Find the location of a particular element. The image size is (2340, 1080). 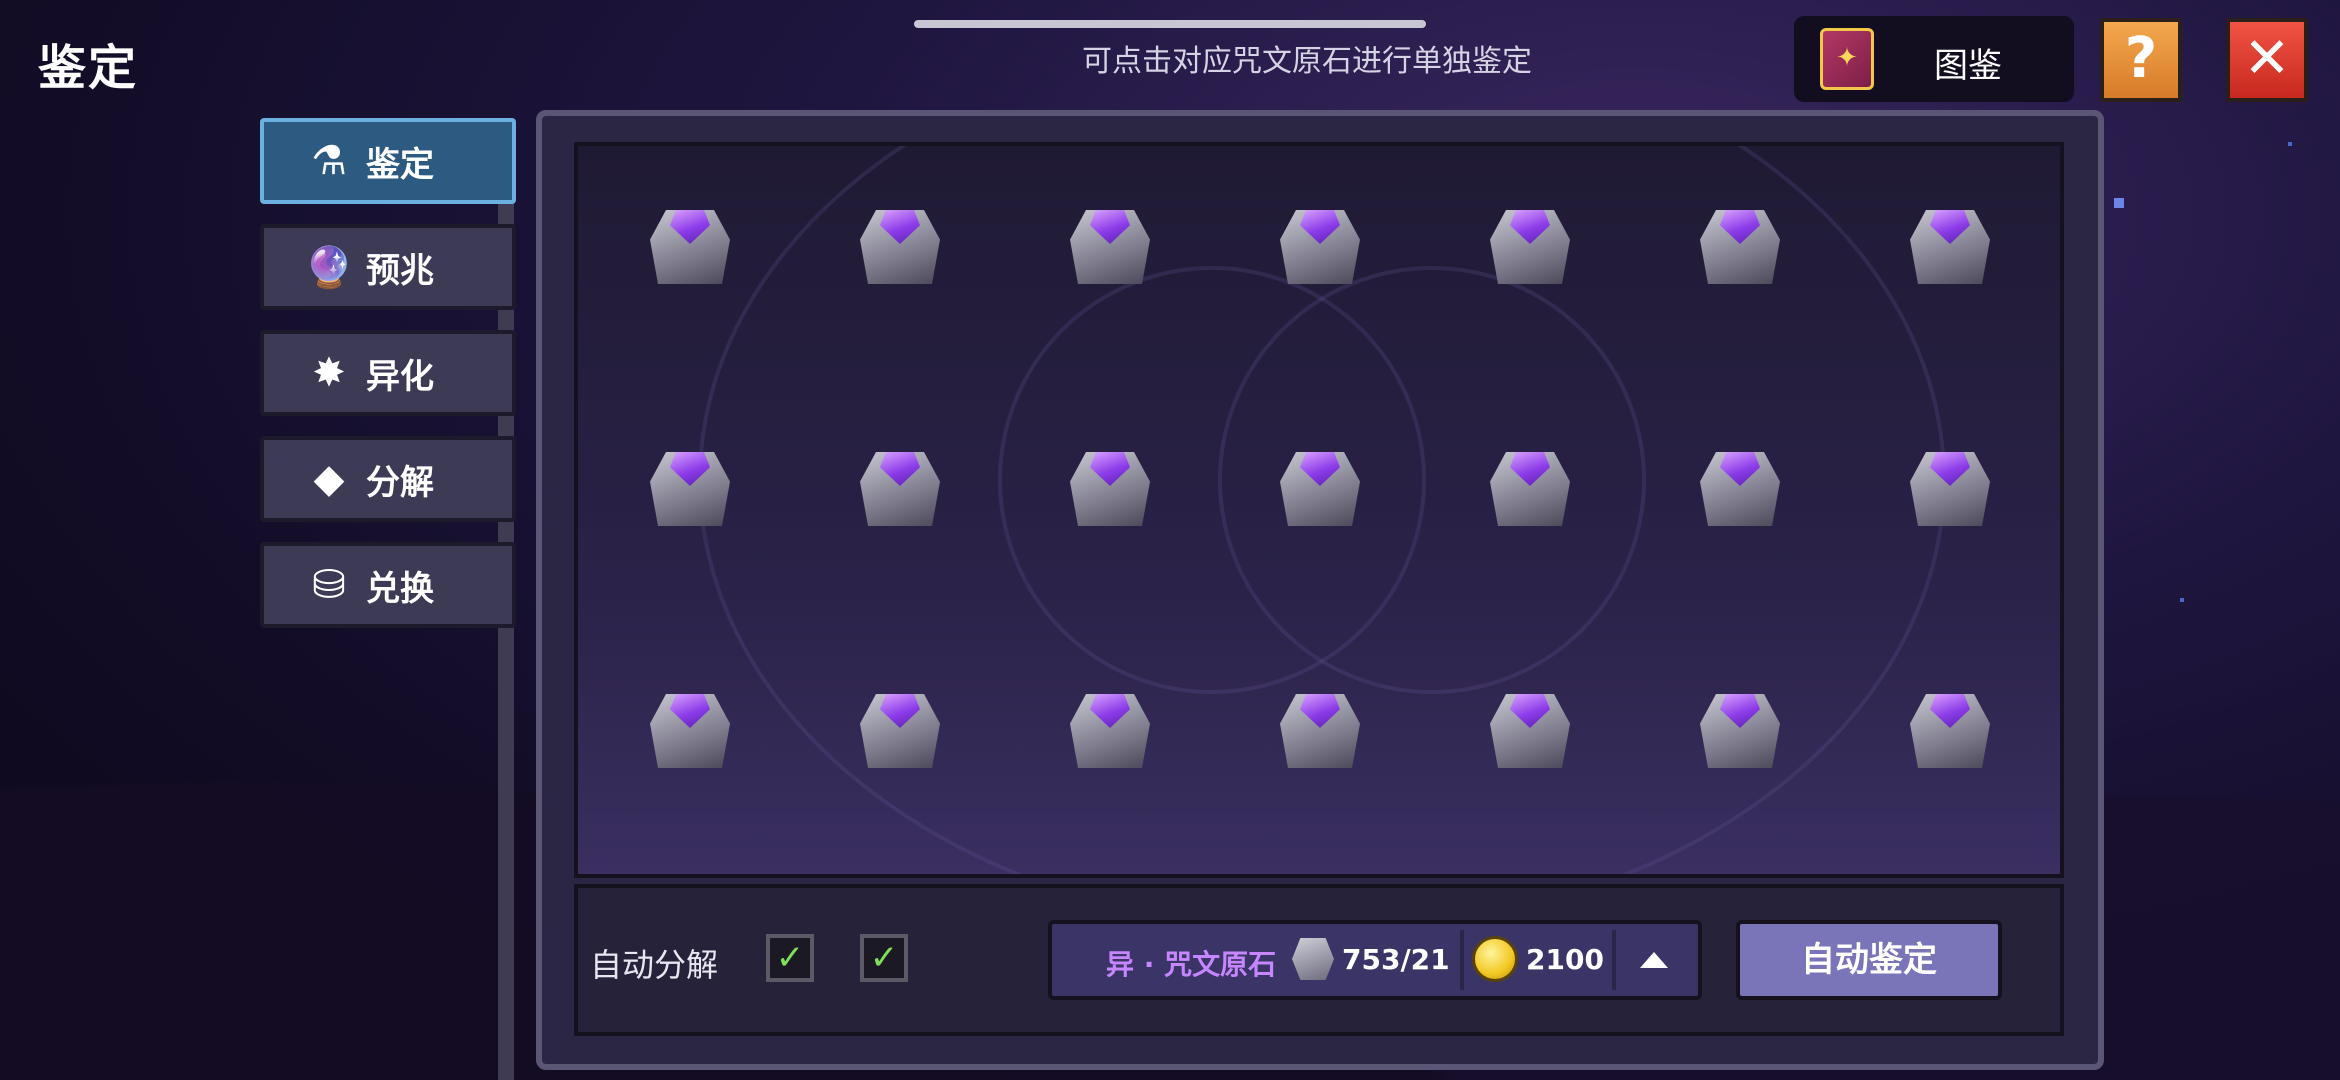

drag-handle is located at coordinates (1170, 24).